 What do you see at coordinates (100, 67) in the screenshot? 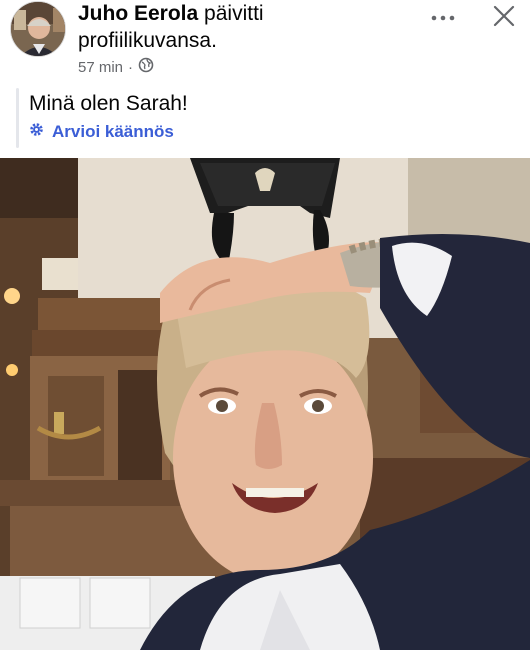
I see `post-time: 57 min` at bounding box center [100, 67].